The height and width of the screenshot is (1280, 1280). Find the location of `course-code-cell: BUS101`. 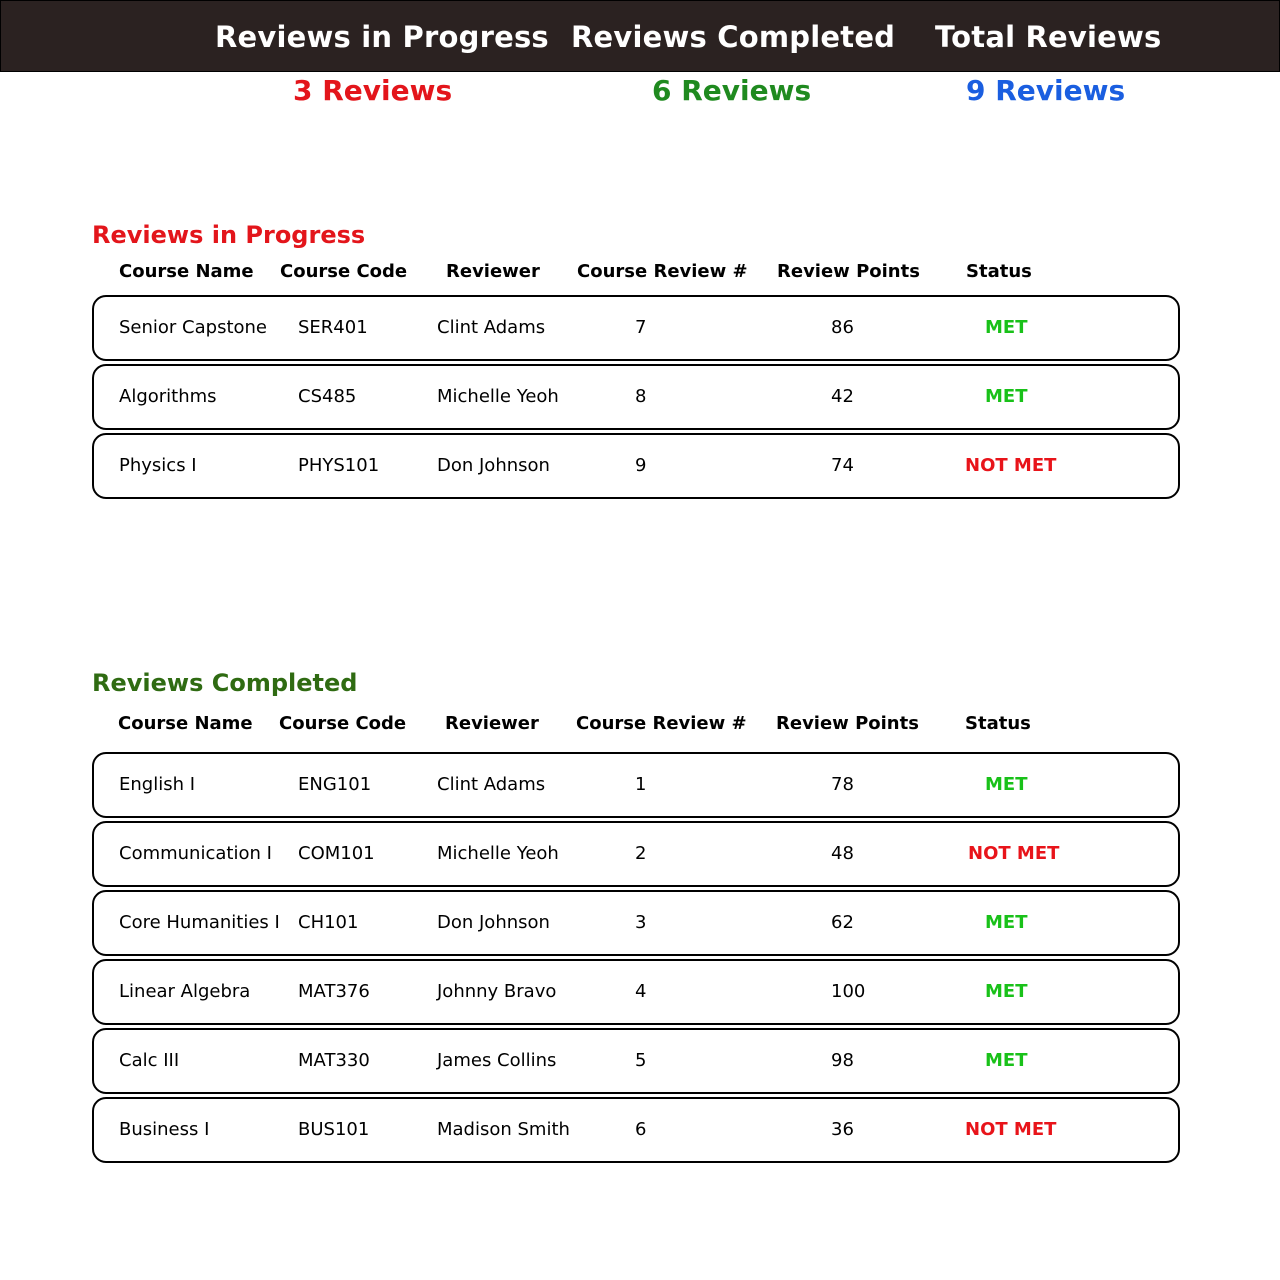

course-code-cell: BUS101 is located at coordinates (334, 1129).